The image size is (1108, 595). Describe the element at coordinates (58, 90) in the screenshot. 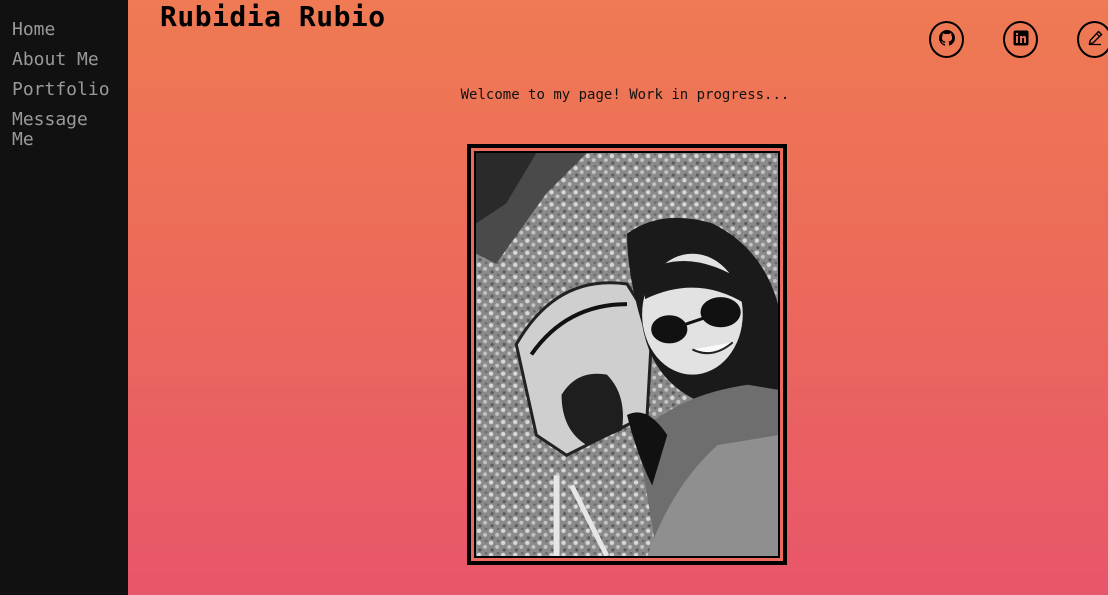

I see `nav-item-portfolio: Portfolio` at that location.